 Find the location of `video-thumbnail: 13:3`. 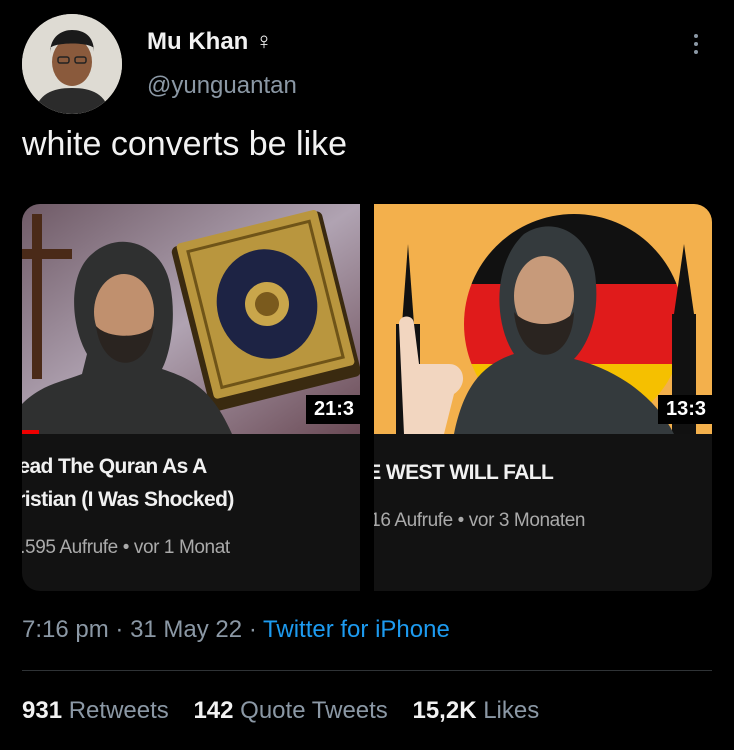

video-thumbnail: 13:3 is located at coordinates (543, 319).